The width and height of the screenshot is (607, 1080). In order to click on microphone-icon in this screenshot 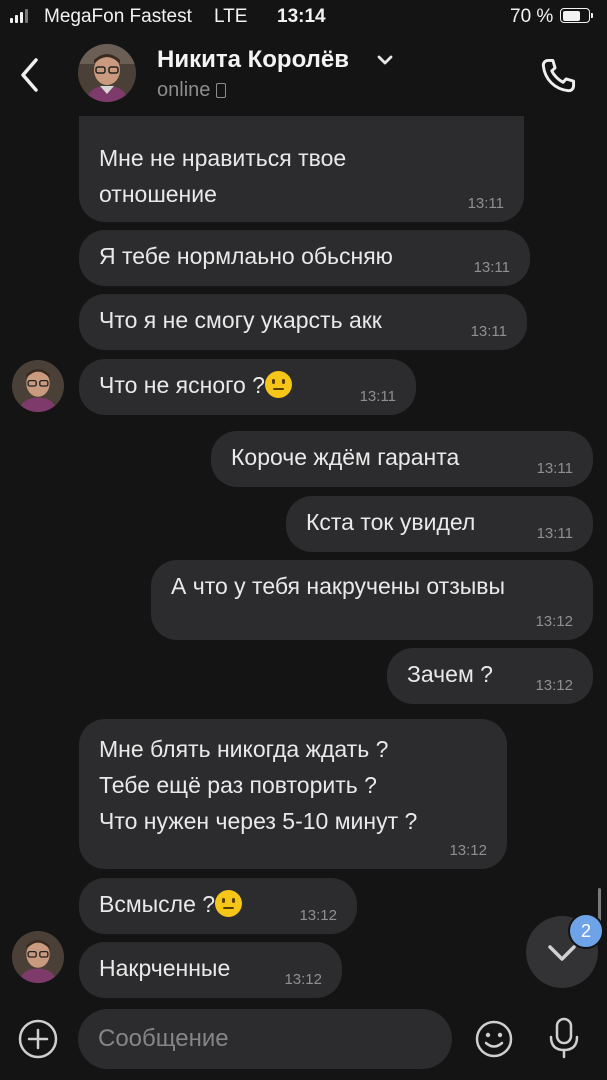, I will do `click(564, 1038)`.